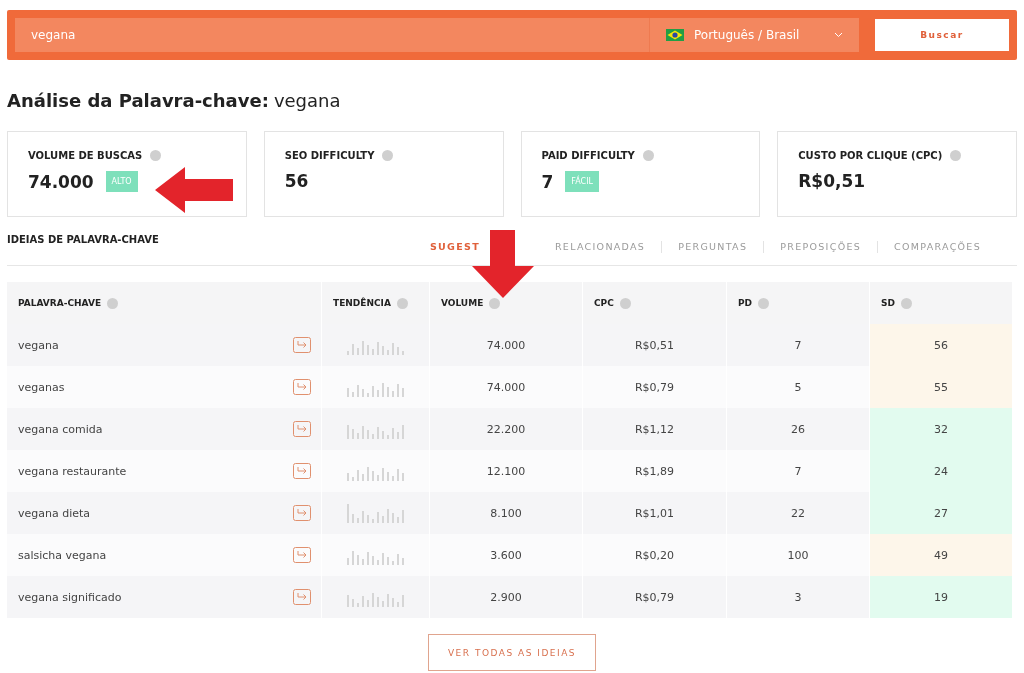 The image size is (1024, 673). What do you see at coordinates (588, 155) in the screenshot?
I see `metric-title: PAID DIFFICULTY` at bounding box center [588, 155].